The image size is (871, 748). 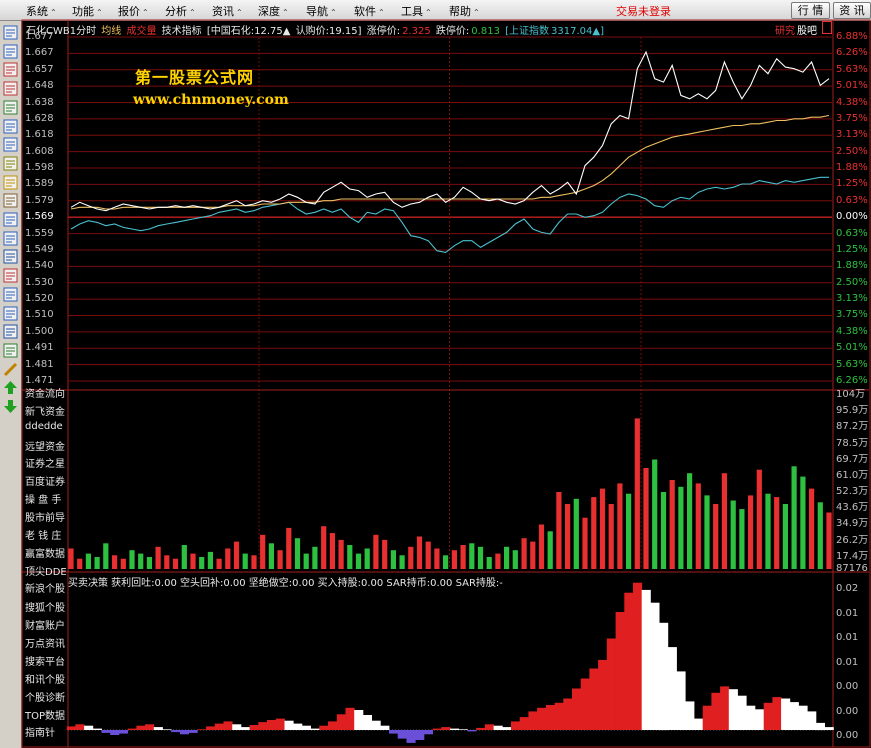 I want to click on percent-tick-label: 1.88%, so click(x=852, y=266).